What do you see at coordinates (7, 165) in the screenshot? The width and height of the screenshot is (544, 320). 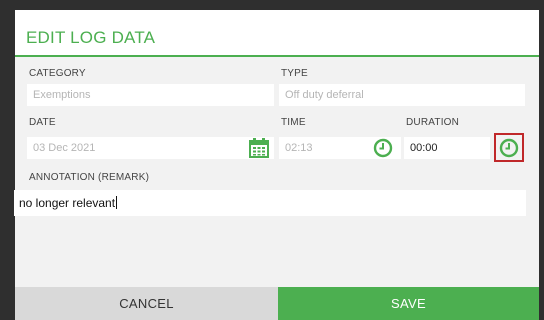 I see `window-frame-left` at bounding box center [7, 165].